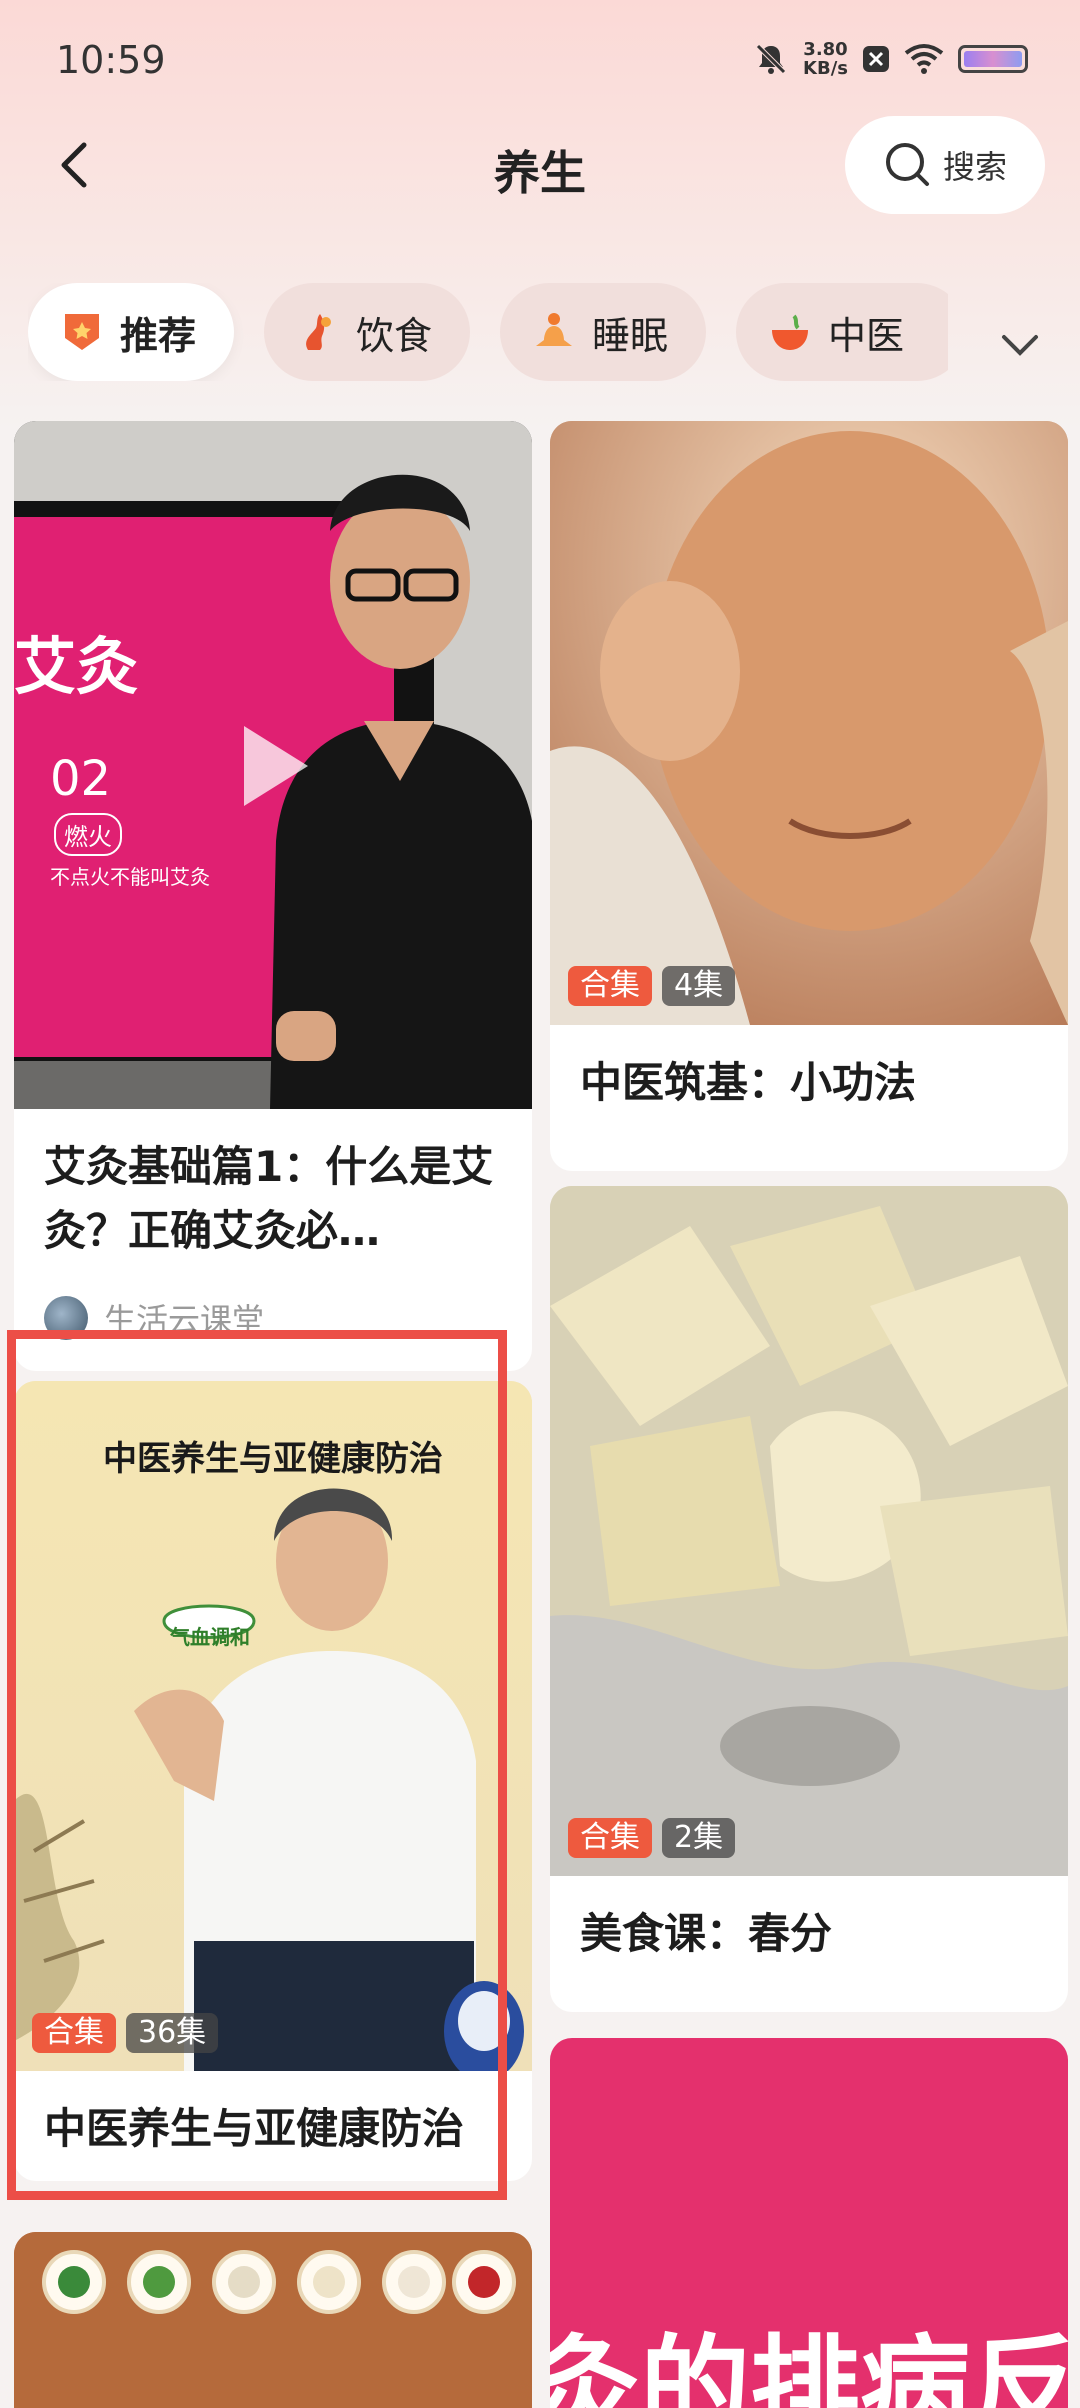  Describe the element at coordinates (706, 1933) in the screenshot. I see `card-title: 美食课：春分` at that location.